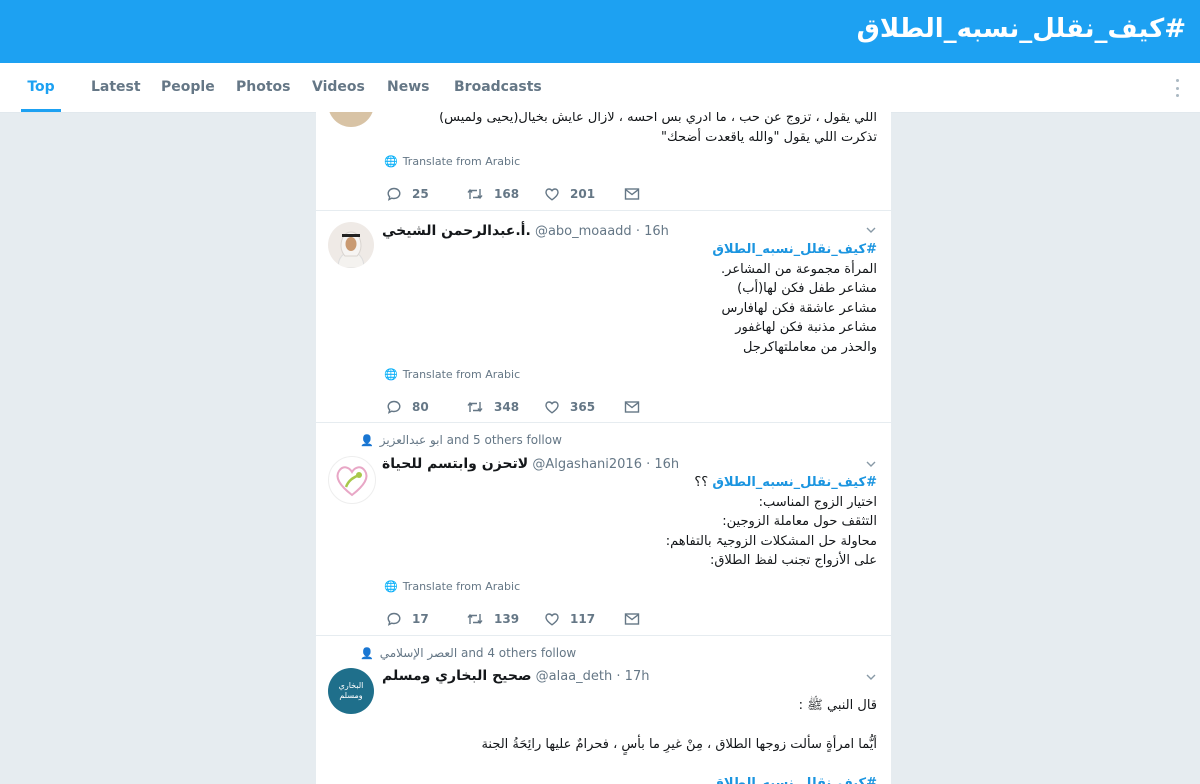 Image resolution: width=1200 pixels, height=784 pixels. What do you see at coordinates (769, 137) in the screenshot?
I see `tweet-text-line: تذكرت اللي يقول "والله ياقعدت أضحك"` at bounding box center [769, 137].